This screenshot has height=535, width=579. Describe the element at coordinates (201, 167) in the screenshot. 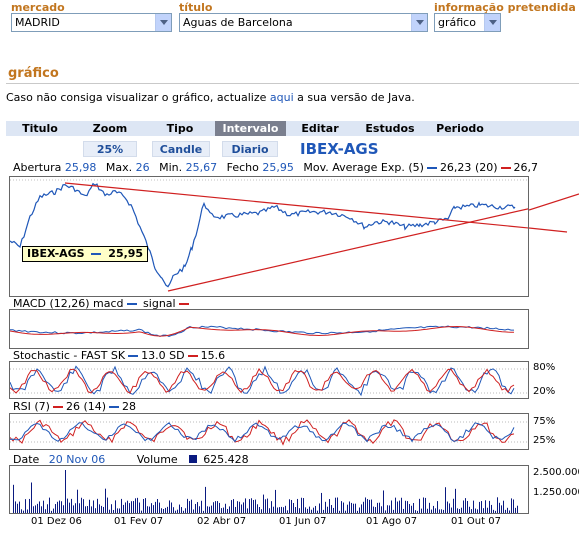

I see `min-value: 25,67` at that location.